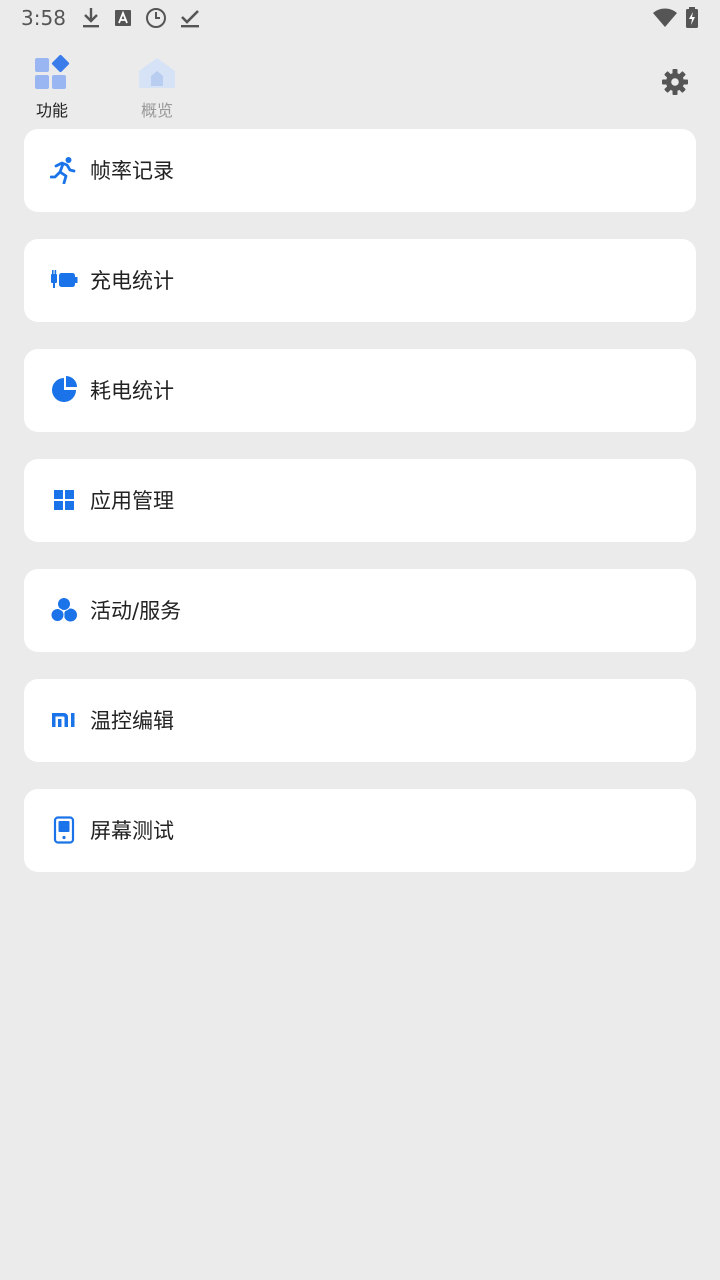 The image size is (720, 1280). I want to click on menu-item-power-usage: 耗电统计, so click(360, 390).